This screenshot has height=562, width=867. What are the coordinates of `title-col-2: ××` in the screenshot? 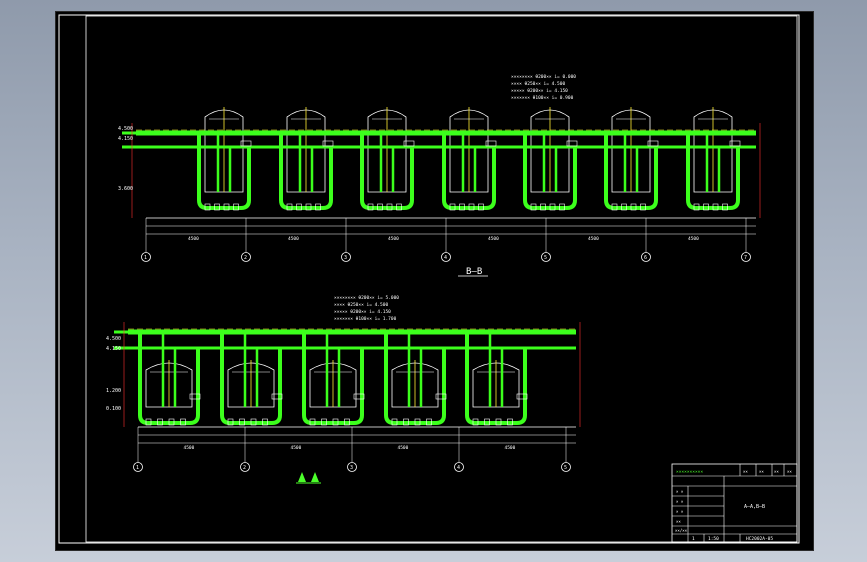 It's located at (761, 471).